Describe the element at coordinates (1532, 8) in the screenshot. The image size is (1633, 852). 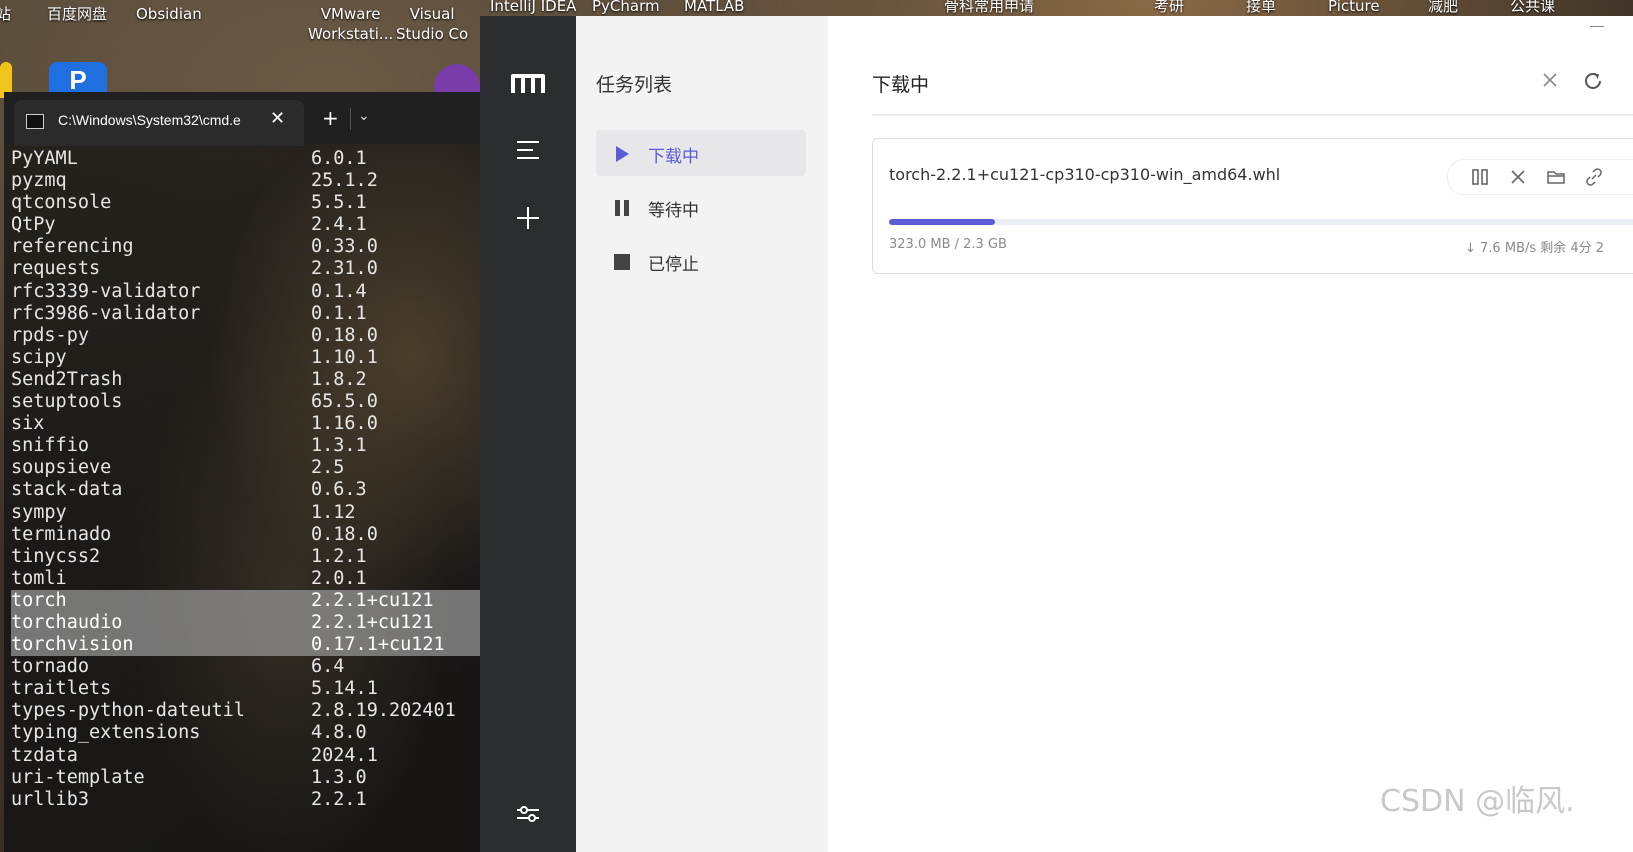
I see `desktop-label-gonggongke: 公共课` at that location.